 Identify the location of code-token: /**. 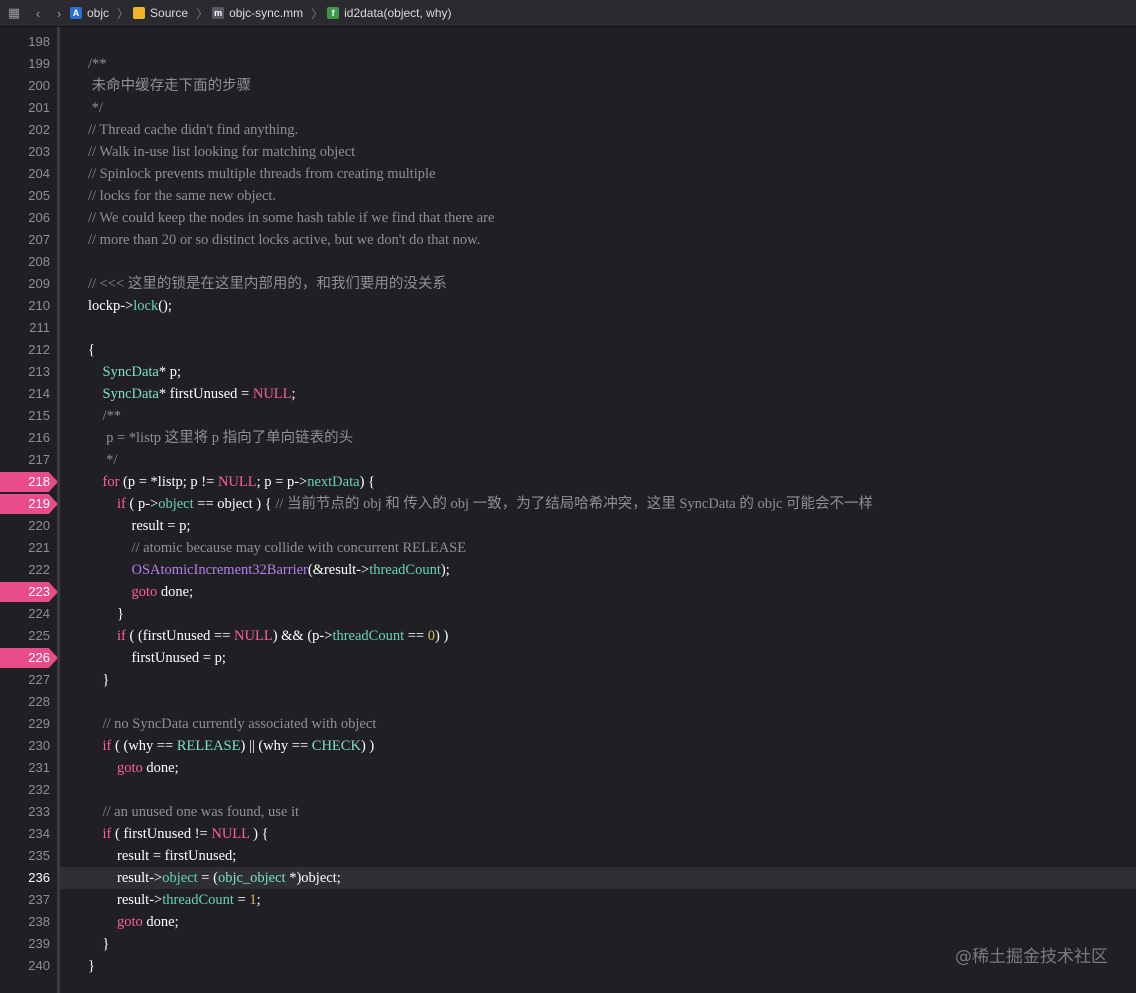
(105, 416).